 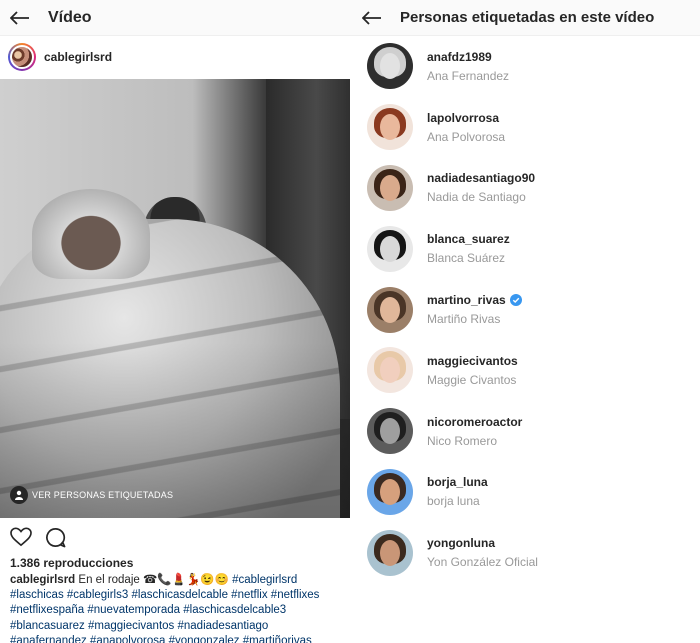 What do you see at coordinates (466, 258) in the screenshot?
I see `tagged-fullname: Blanca Suárez` at bounding box center [466, 258].